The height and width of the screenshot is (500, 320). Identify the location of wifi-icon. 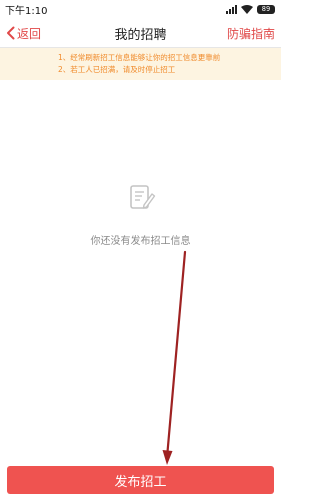
(247, 9).